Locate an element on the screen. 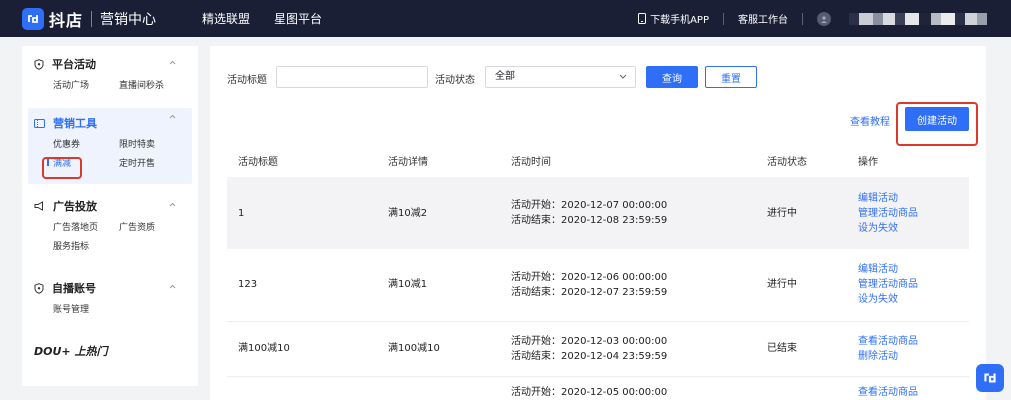 This screenshot has height=400, width=1011. sidebar-section-header: 平台活动 is located at coordinates (110, 64).